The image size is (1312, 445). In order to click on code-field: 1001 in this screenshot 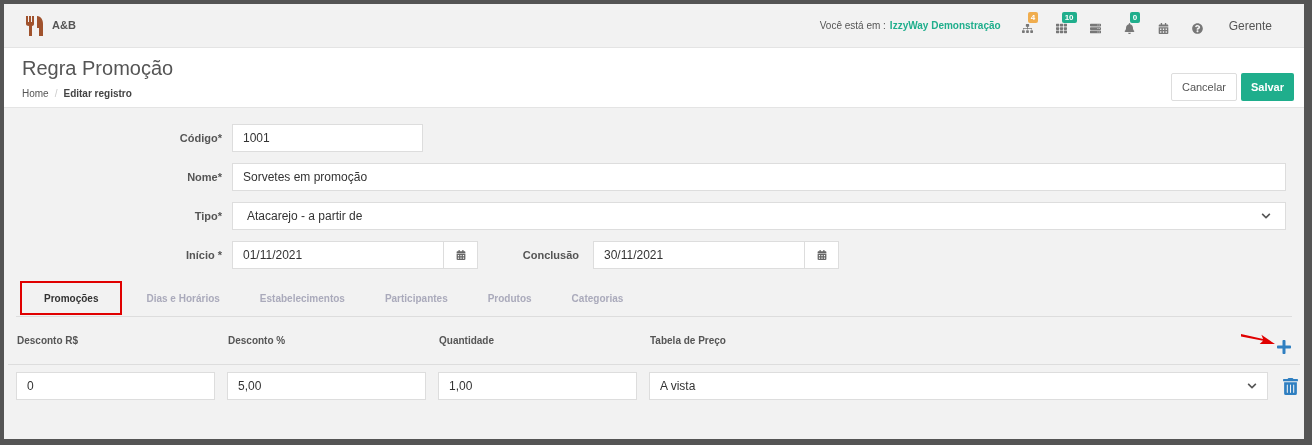, I will do `click(327, 138)`.